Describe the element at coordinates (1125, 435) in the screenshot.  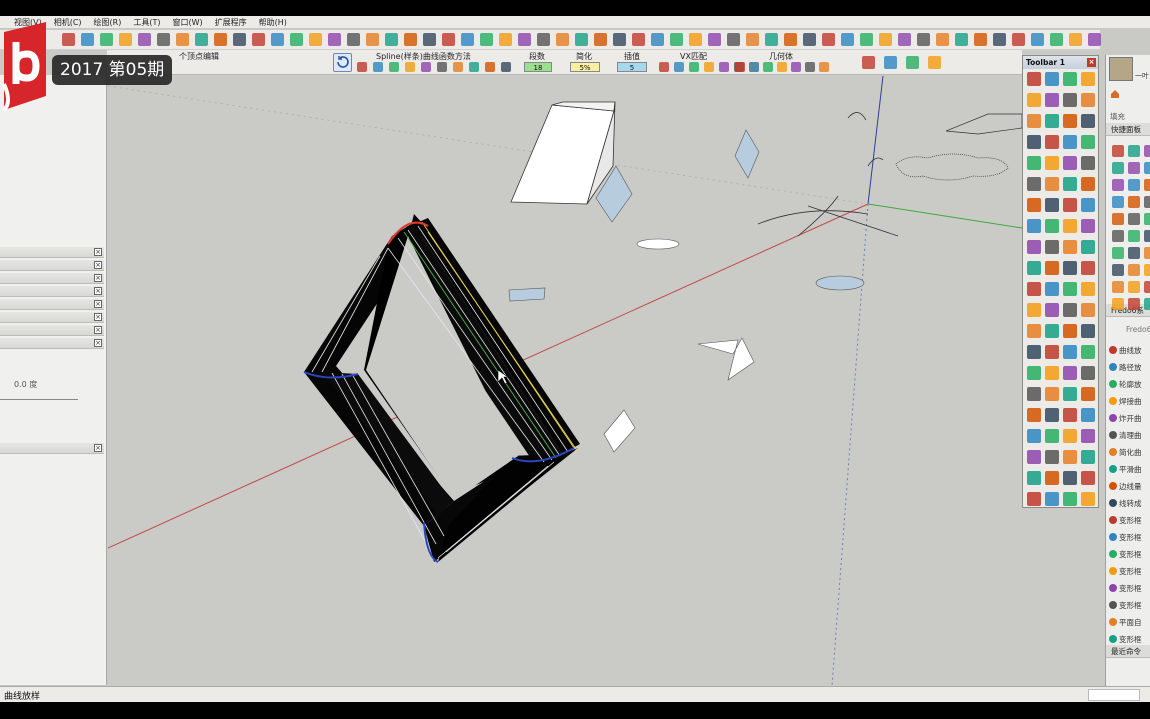
I see `fredo-plugin-item: 清理曲` at that location.